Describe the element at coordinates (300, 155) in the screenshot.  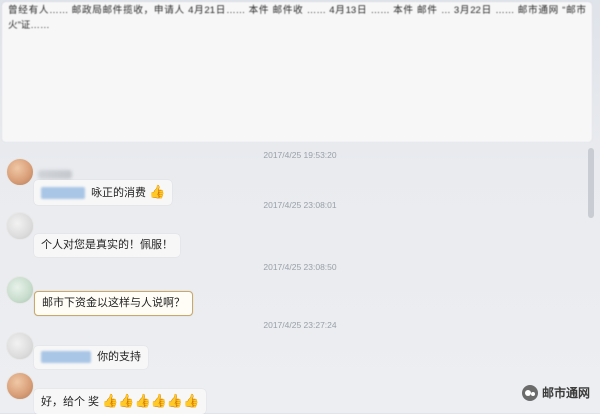
I see `timestamp-1: 2017/4/25 19:53:20` at that location.